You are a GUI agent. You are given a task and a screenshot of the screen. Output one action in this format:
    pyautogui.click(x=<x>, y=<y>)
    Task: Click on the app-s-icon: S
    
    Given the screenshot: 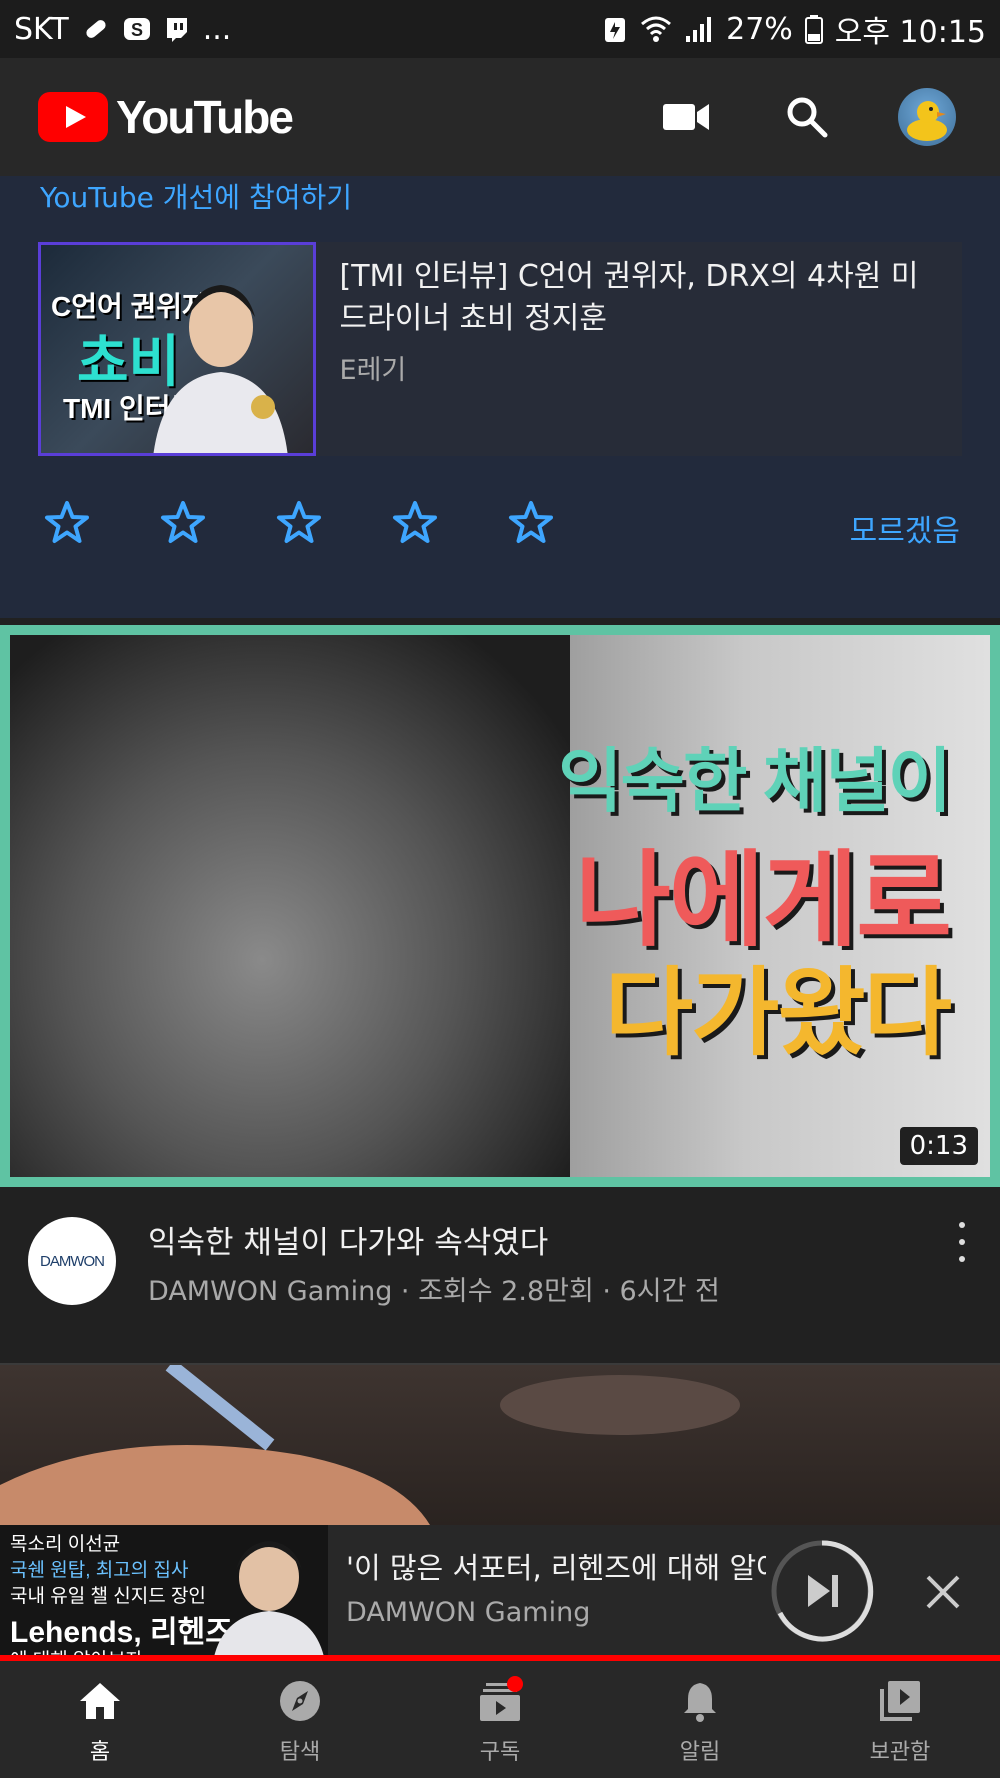 What is the action you would take?
    pyautogui.click(x=137, y=29)
    